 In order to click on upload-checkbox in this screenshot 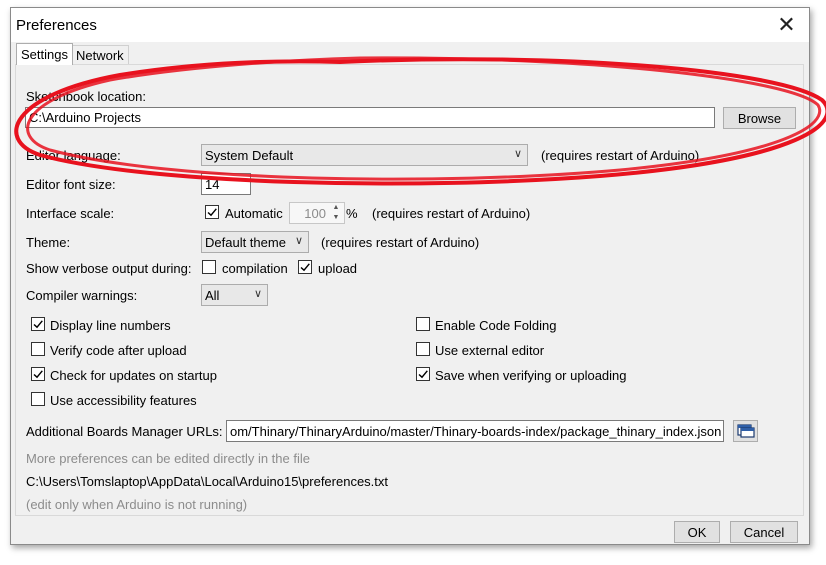, I will do `click(305, 267)`.